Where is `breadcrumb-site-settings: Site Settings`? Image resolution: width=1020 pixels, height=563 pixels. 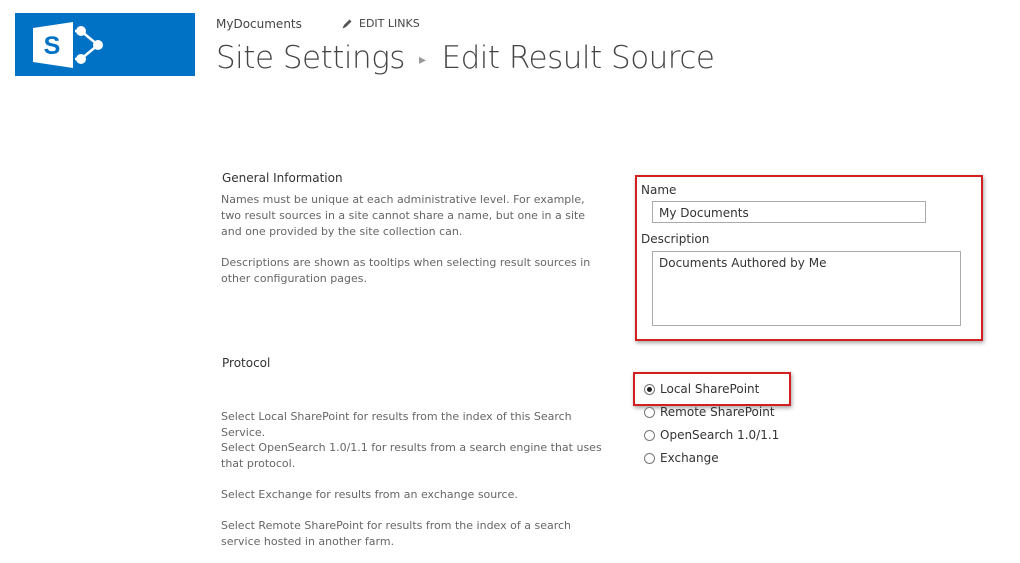 breadcrumb-site-settings: Site Settings is located at coordinates (310, 58).